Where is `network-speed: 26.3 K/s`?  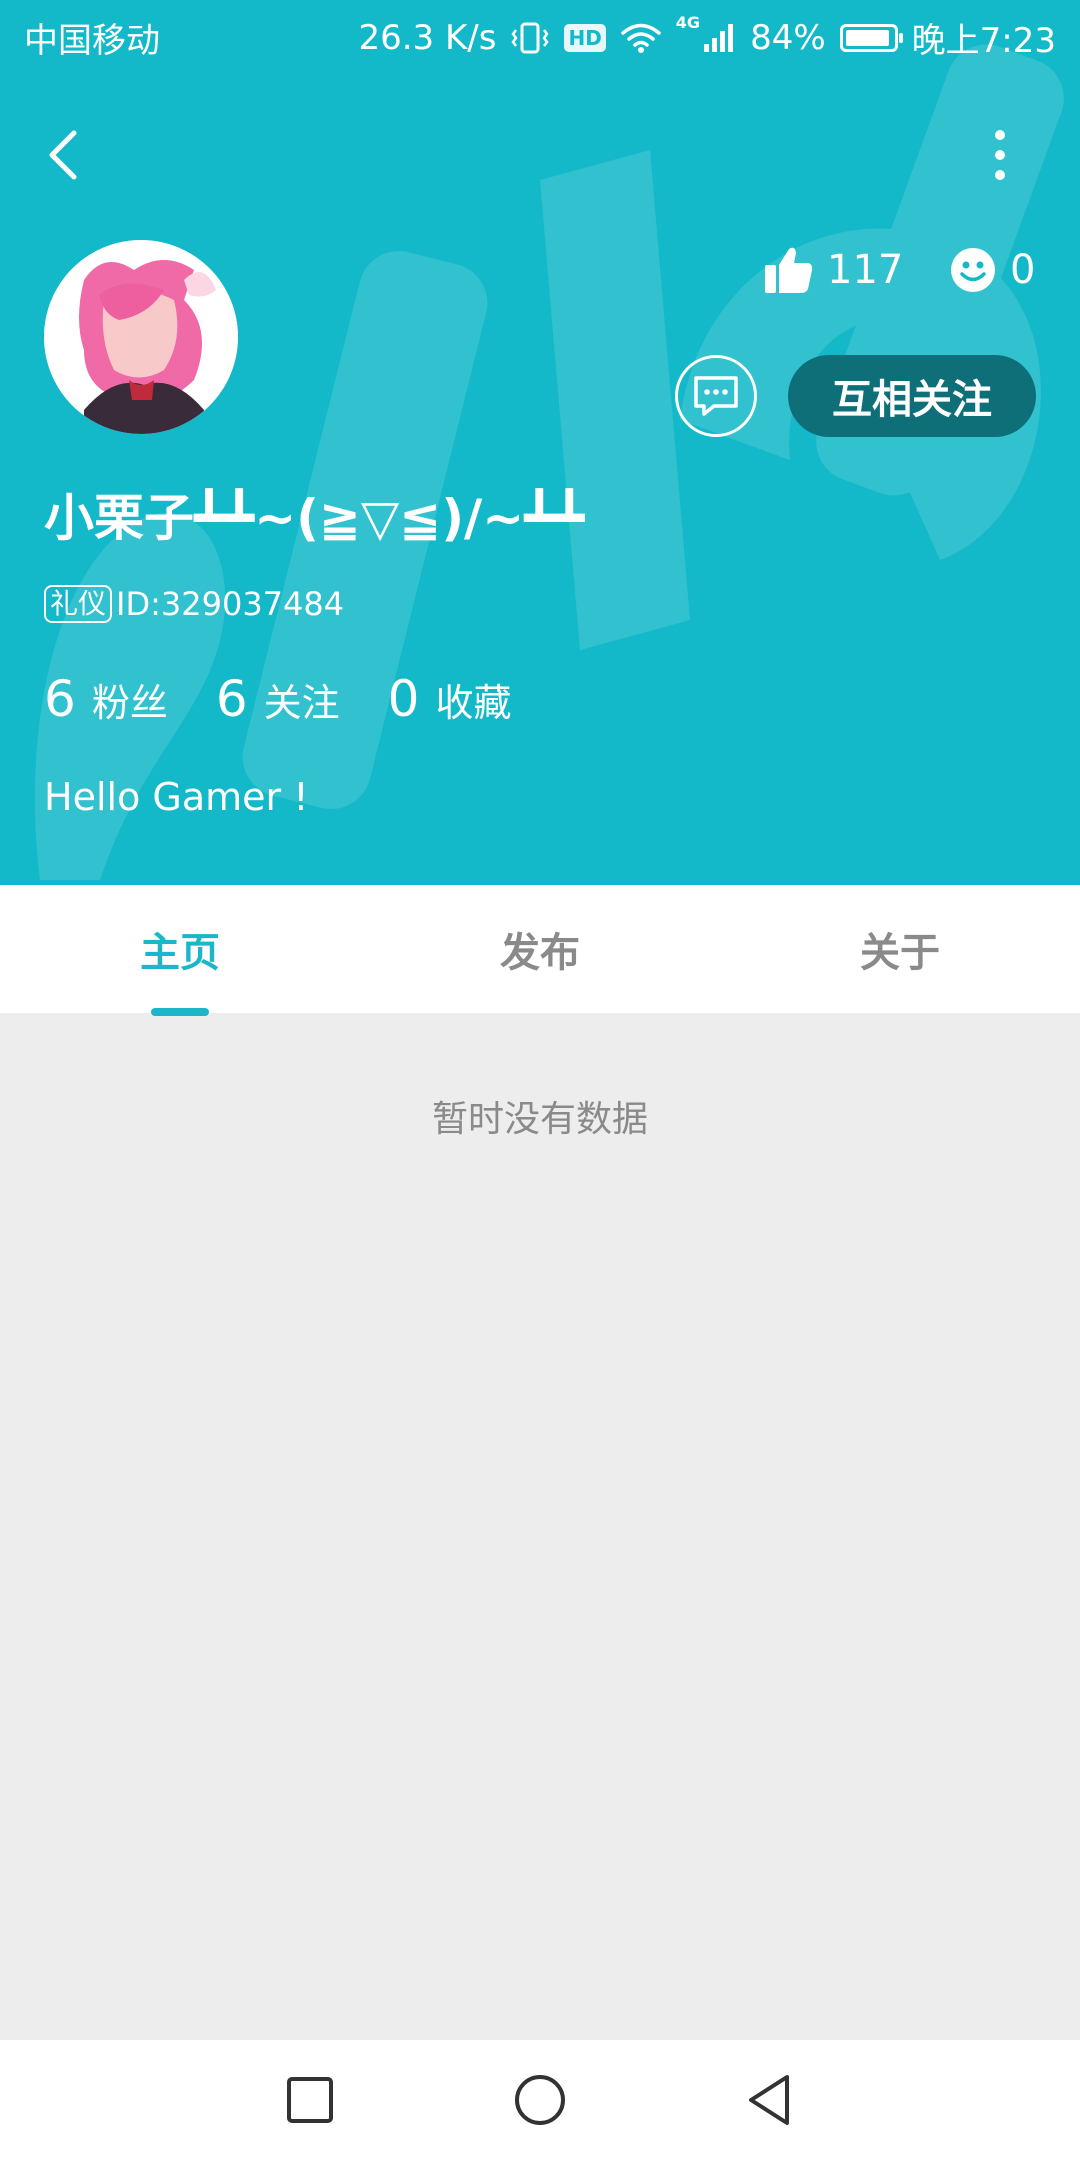
network-speed: 26.3 K/s is located at coordinates (427, 37).